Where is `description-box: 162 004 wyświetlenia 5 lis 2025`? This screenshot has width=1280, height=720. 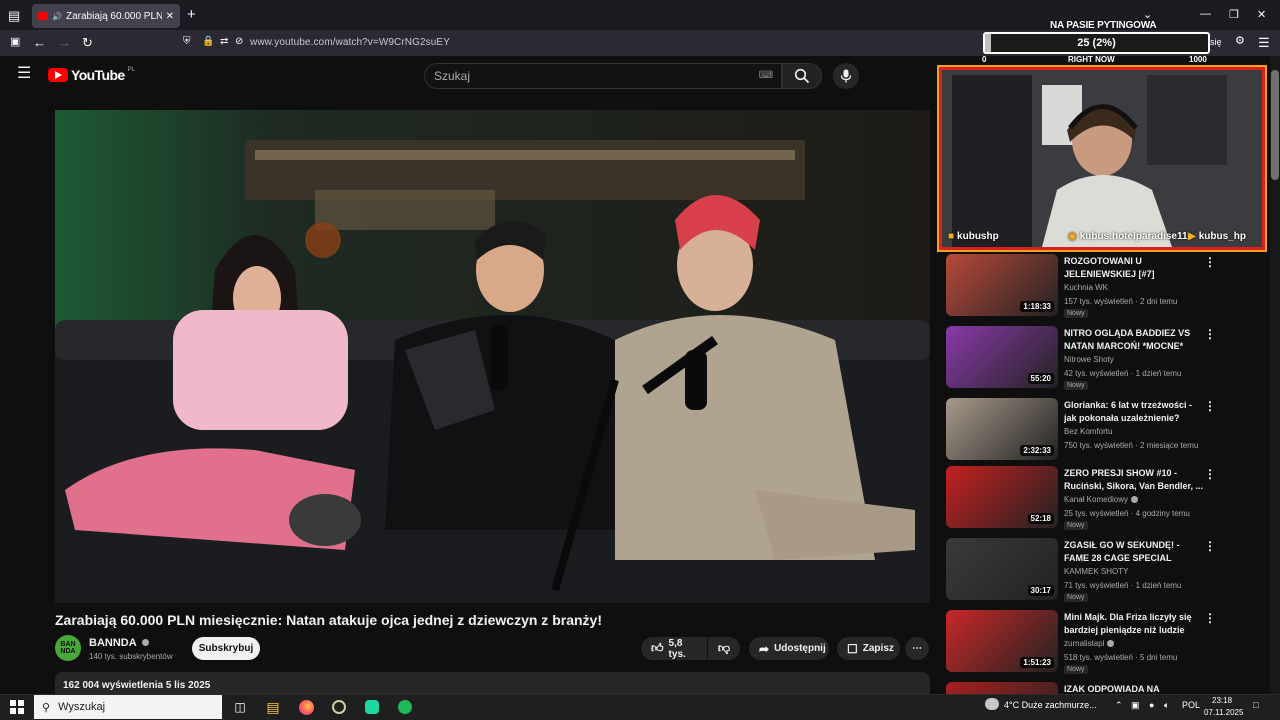 description-box: 162 004 wyświetlenia 5 lis 2025 is located at coordinates (492, 684).